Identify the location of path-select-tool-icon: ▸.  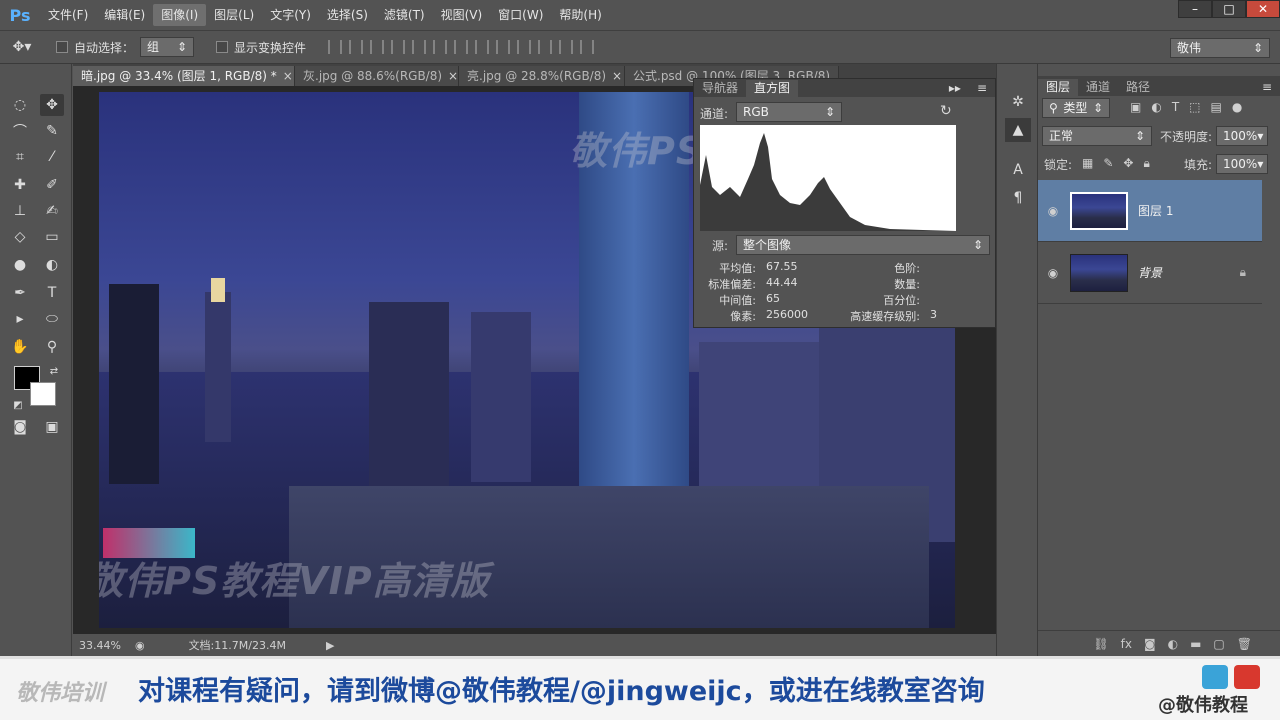
(20, 319).